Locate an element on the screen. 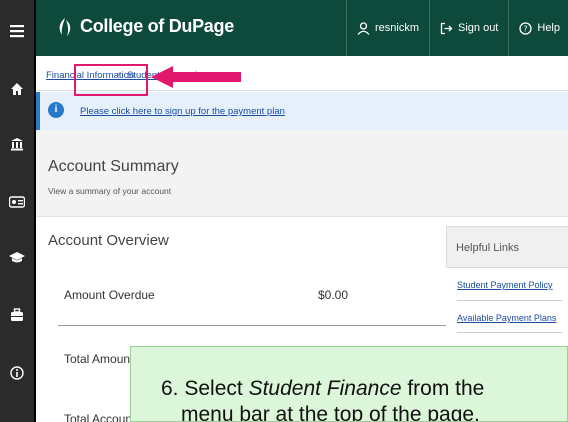 Image resolution: width=568 pixels, height=422 pixels. user-menu-button: resnickm is located at coordinates (387, 28).